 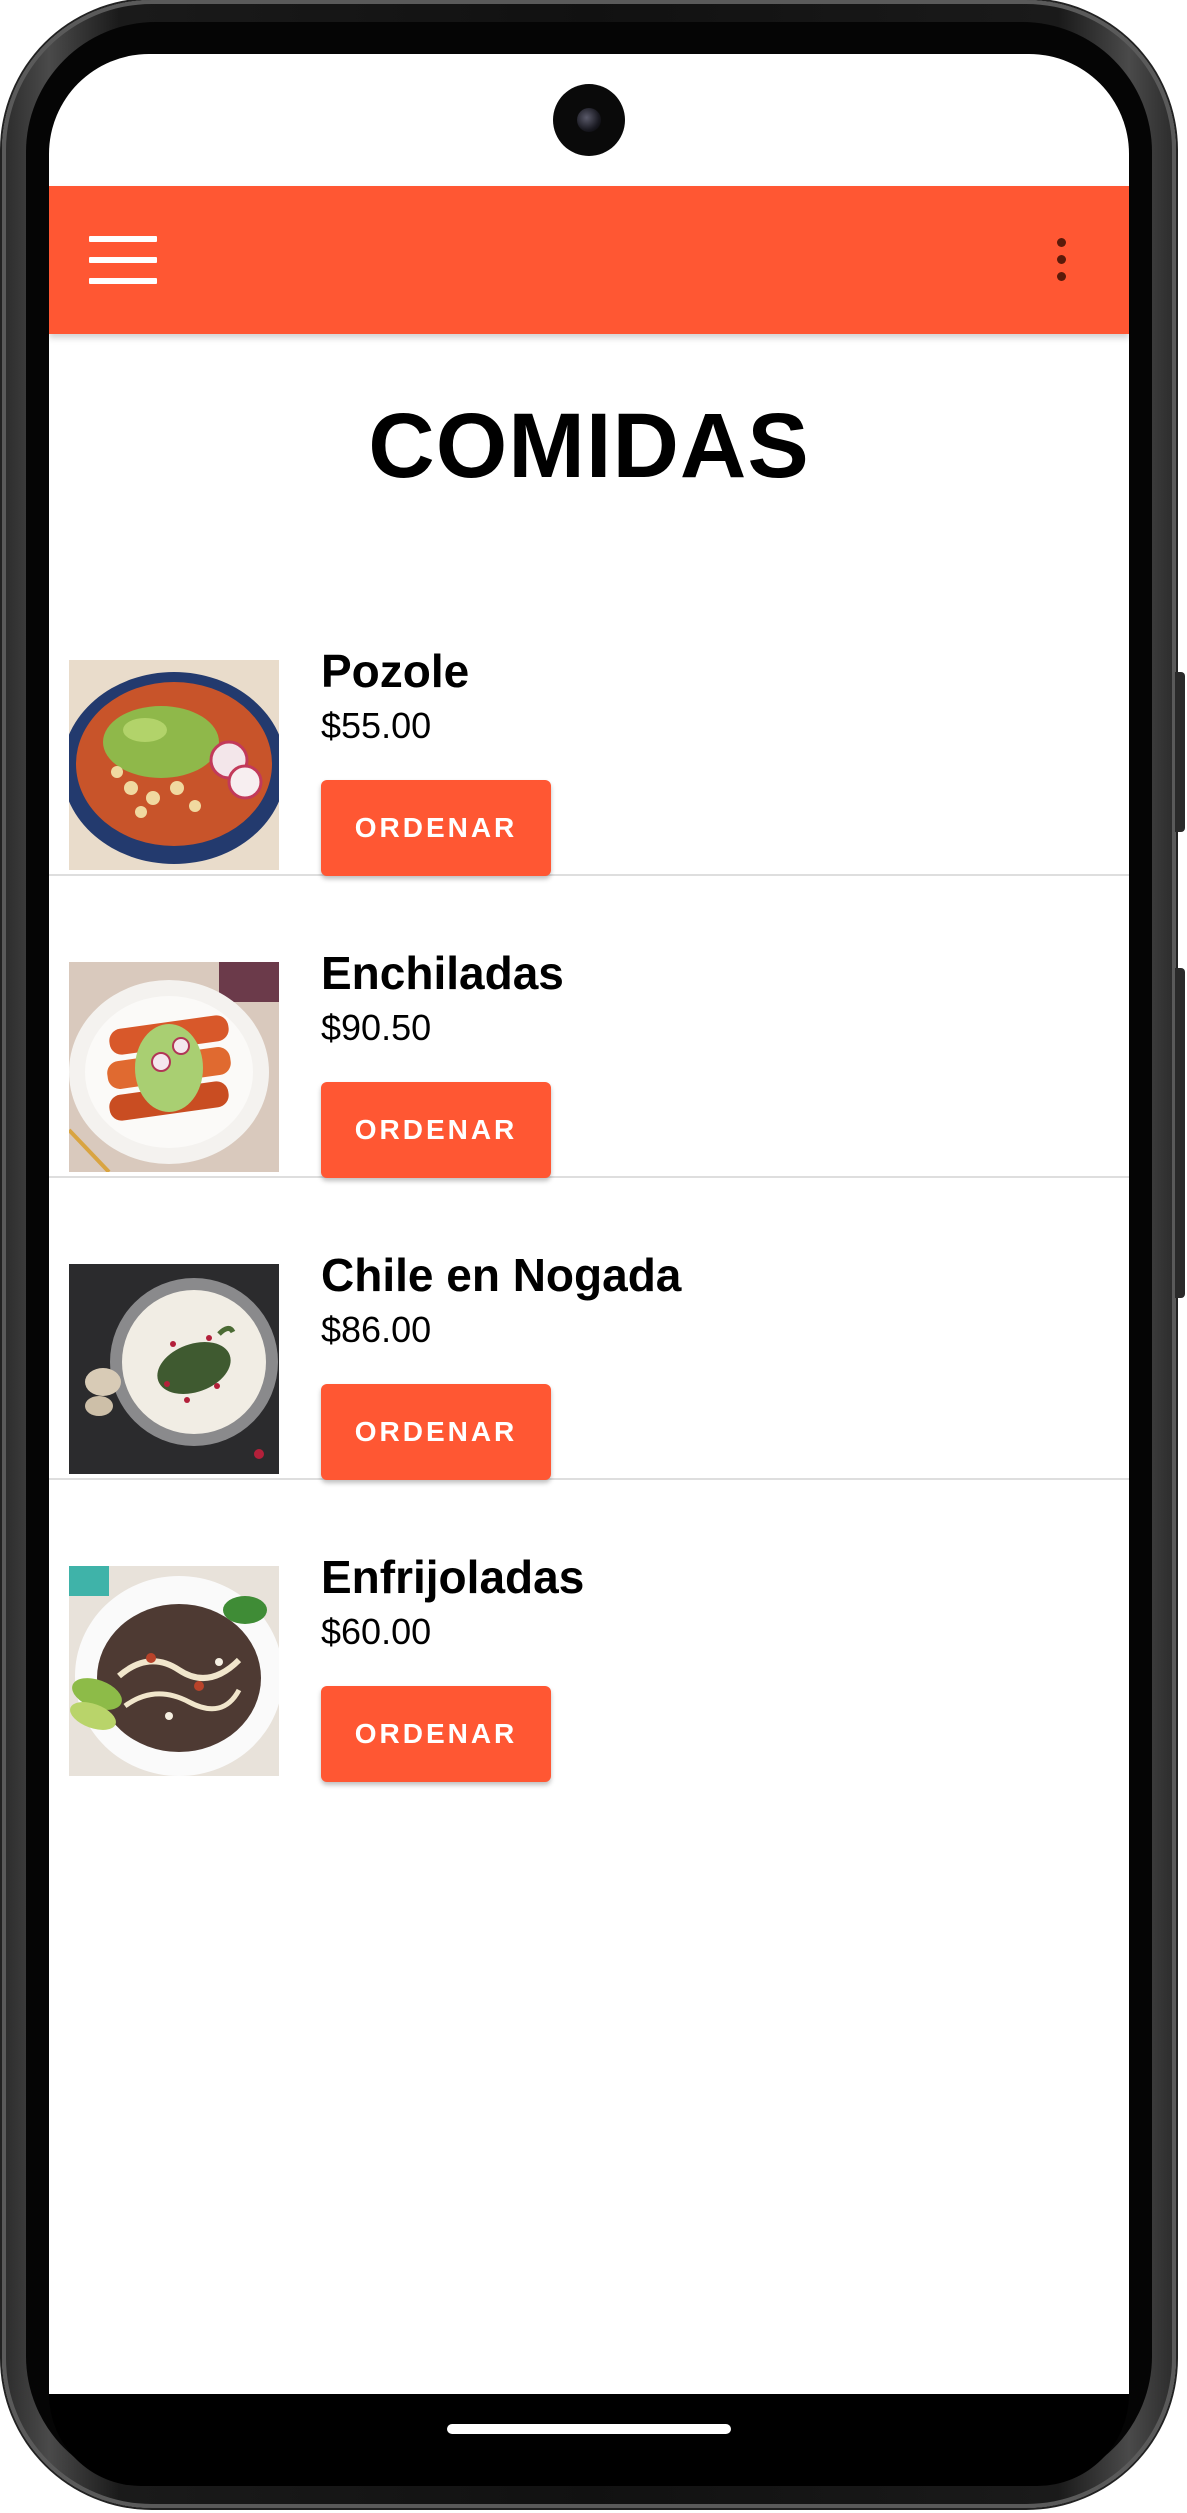 I want to click on list-item: Chile en Nogada $86.00 ORDENAR, so click(x=589, y=1329).